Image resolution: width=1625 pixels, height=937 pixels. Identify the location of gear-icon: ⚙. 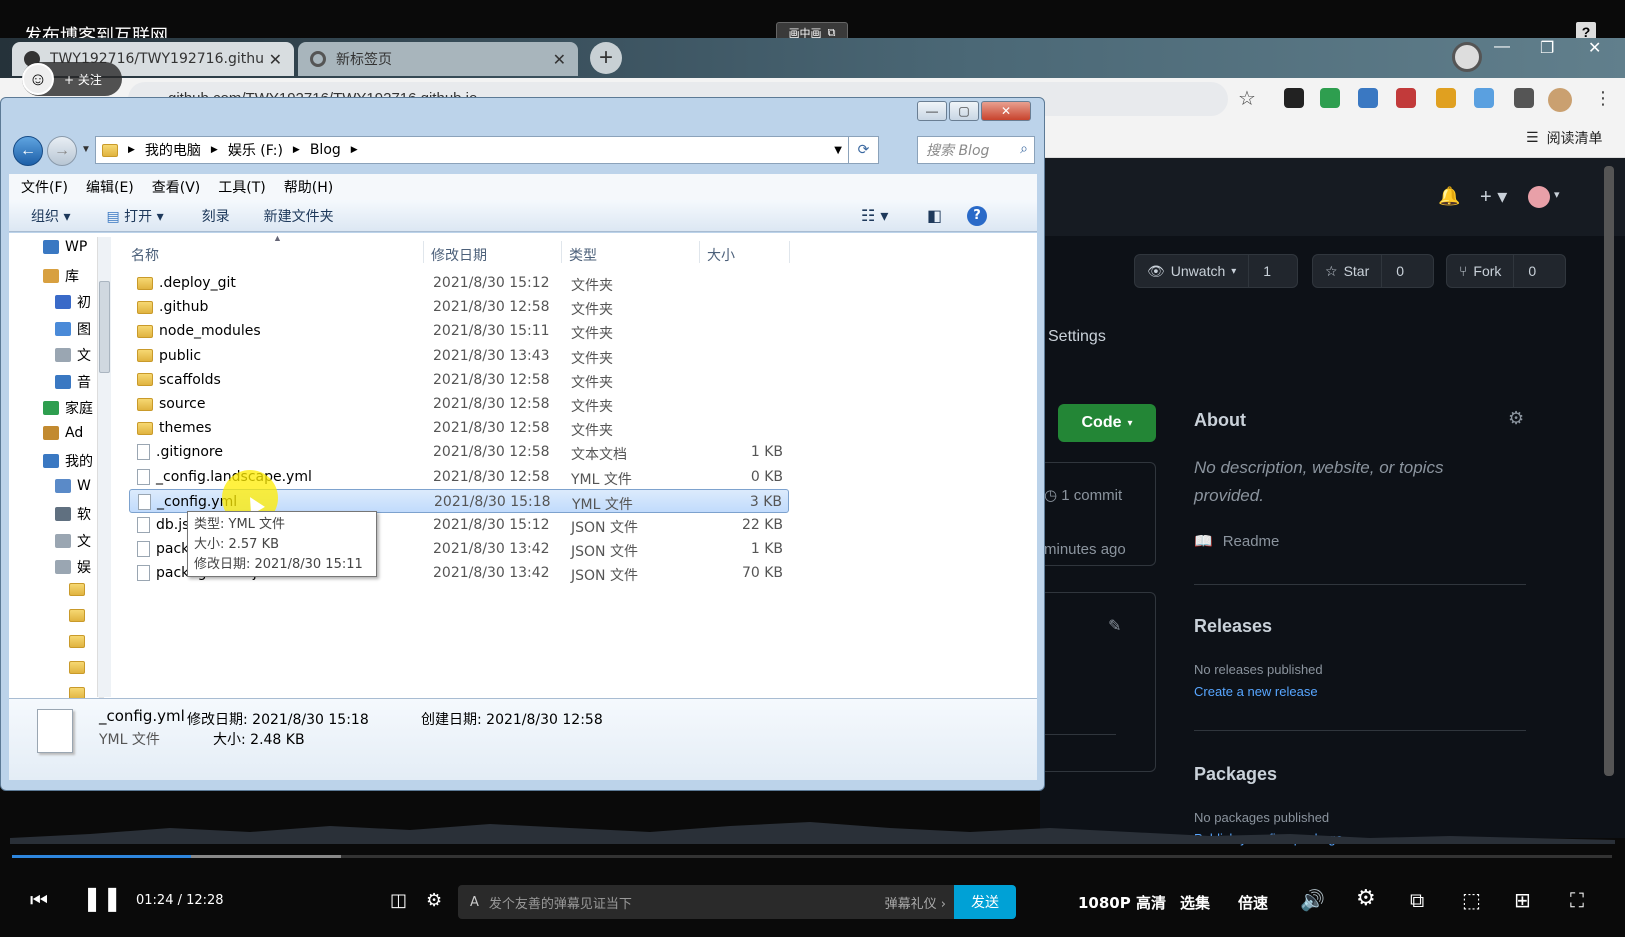
(1516, 418).